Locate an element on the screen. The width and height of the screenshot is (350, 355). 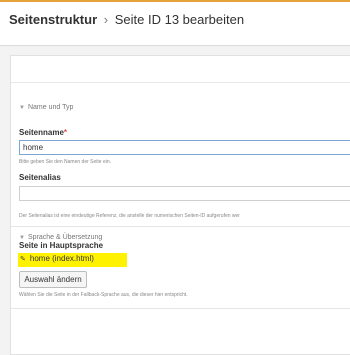
top-bar: Seitenstruktur › Seite ID 13 bearbeiten is located at coordinates (175, 23).